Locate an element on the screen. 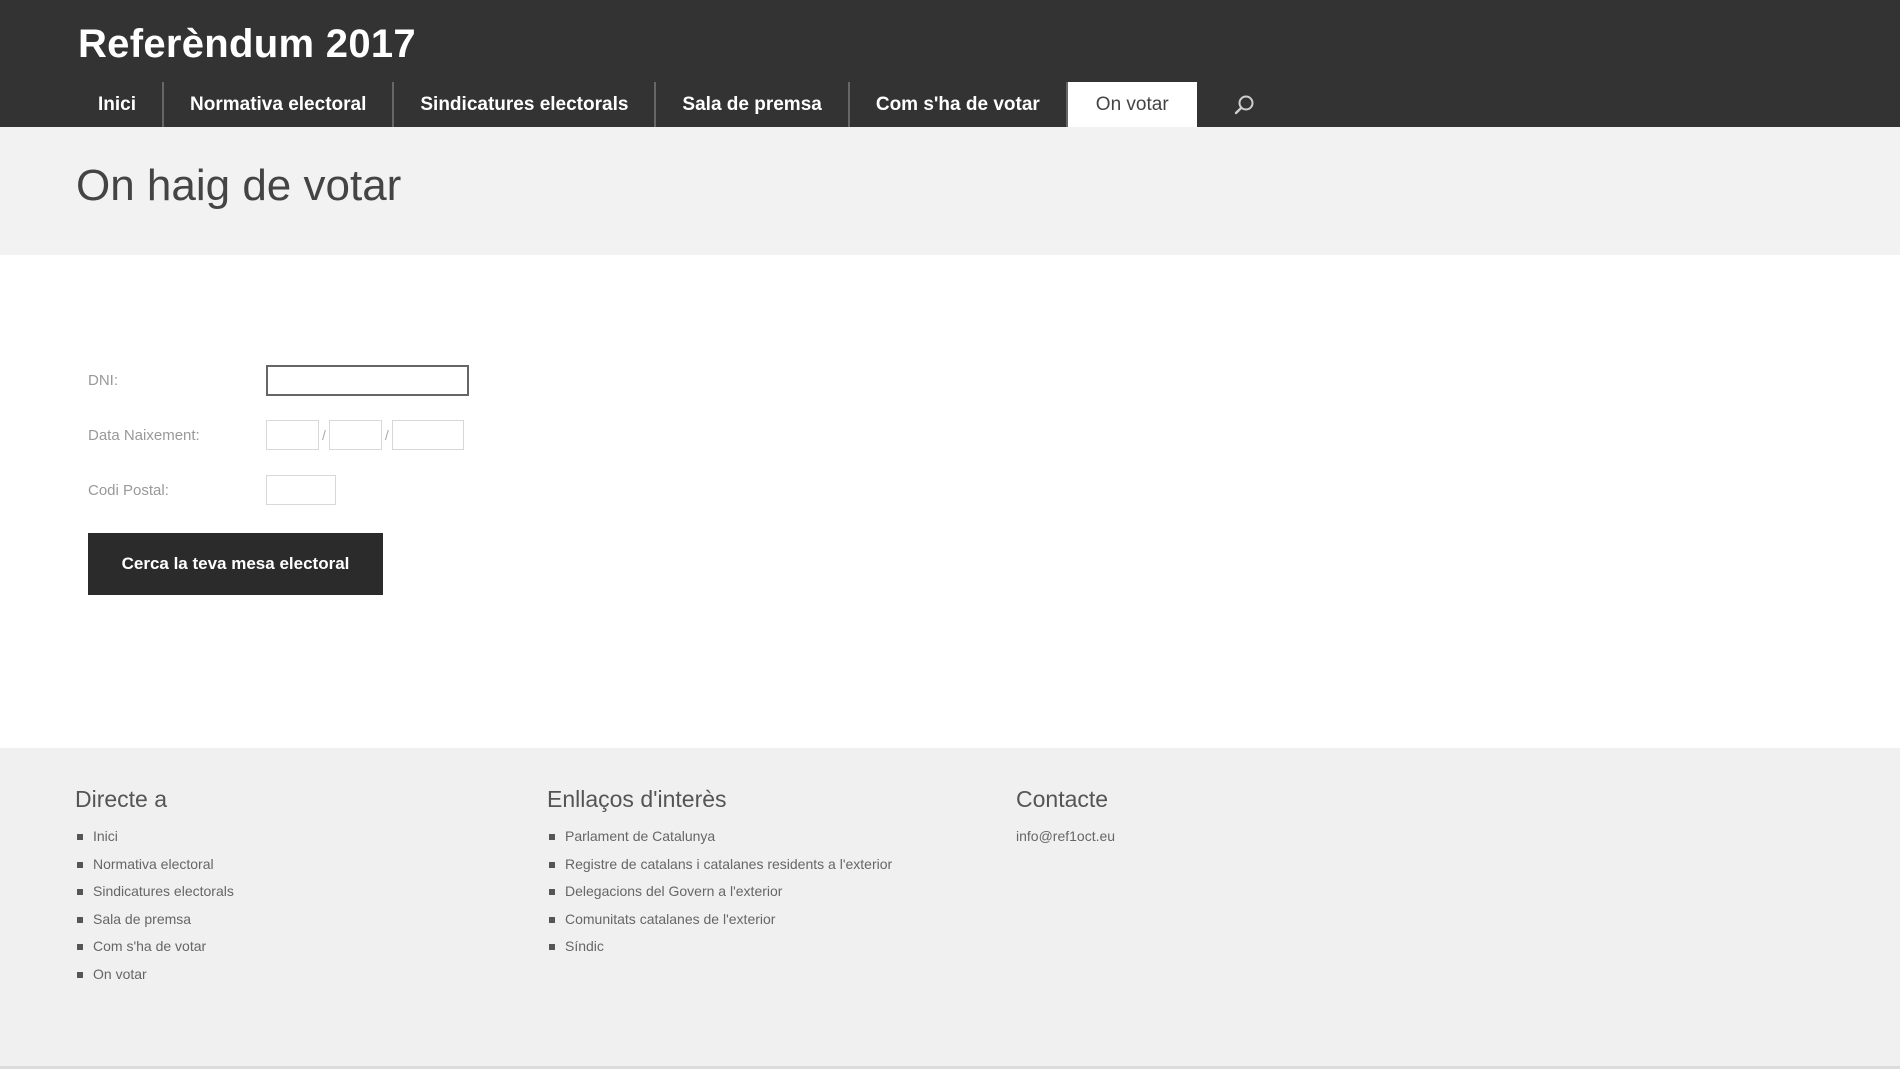 This screenshot has width=1900, height=1069. footer-col-contacte: Contacte info@ref1oct.eu is located at coordinates (1065, 818).